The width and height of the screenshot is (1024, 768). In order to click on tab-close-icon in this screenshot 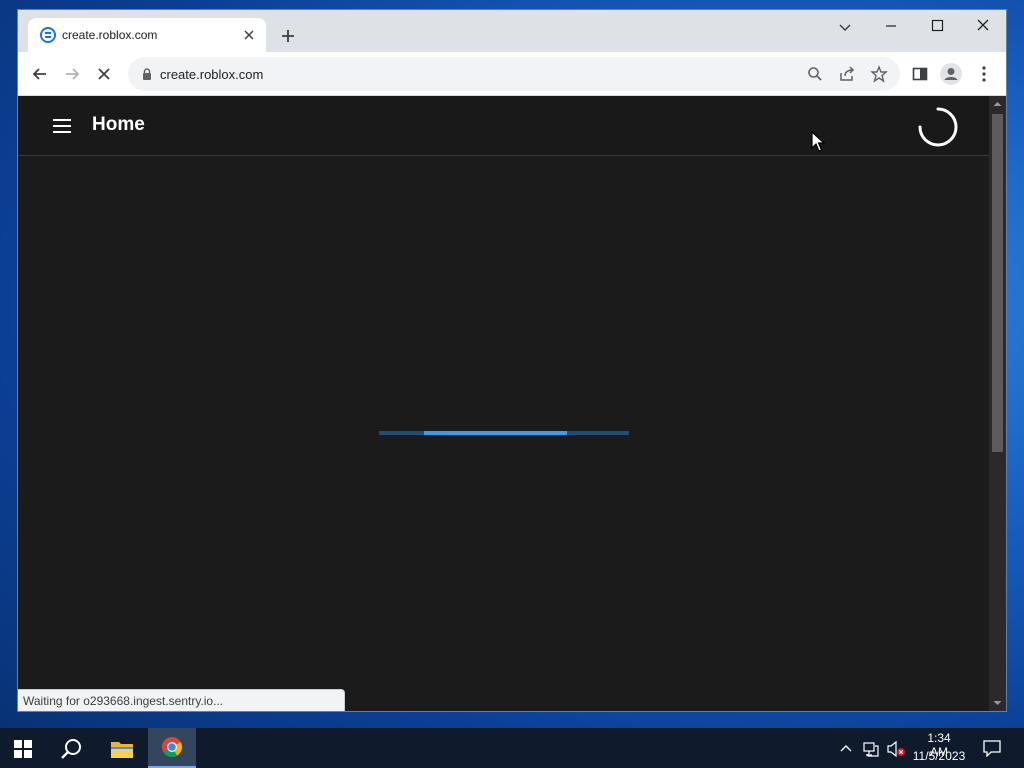, I will do `click(249, 35)`.